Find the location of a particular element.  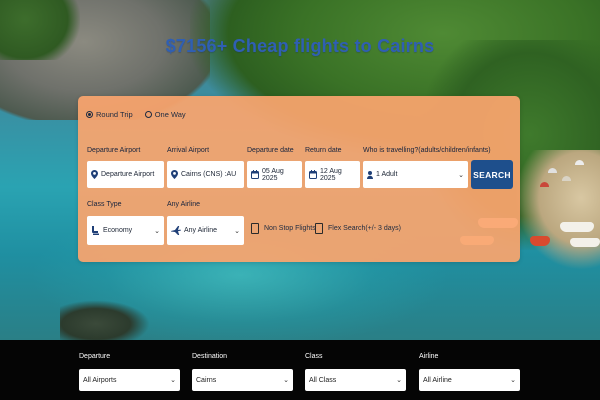

arrival-airport-field: Cairns (CNS) :AU is located at coordinates (205, 174).